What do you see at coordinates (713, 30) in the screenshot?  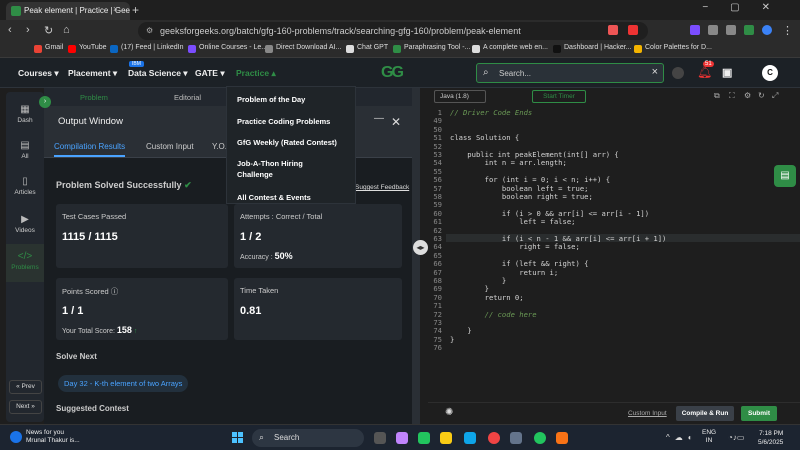 I see `extensions-icon` at bounding box center [713, 30].